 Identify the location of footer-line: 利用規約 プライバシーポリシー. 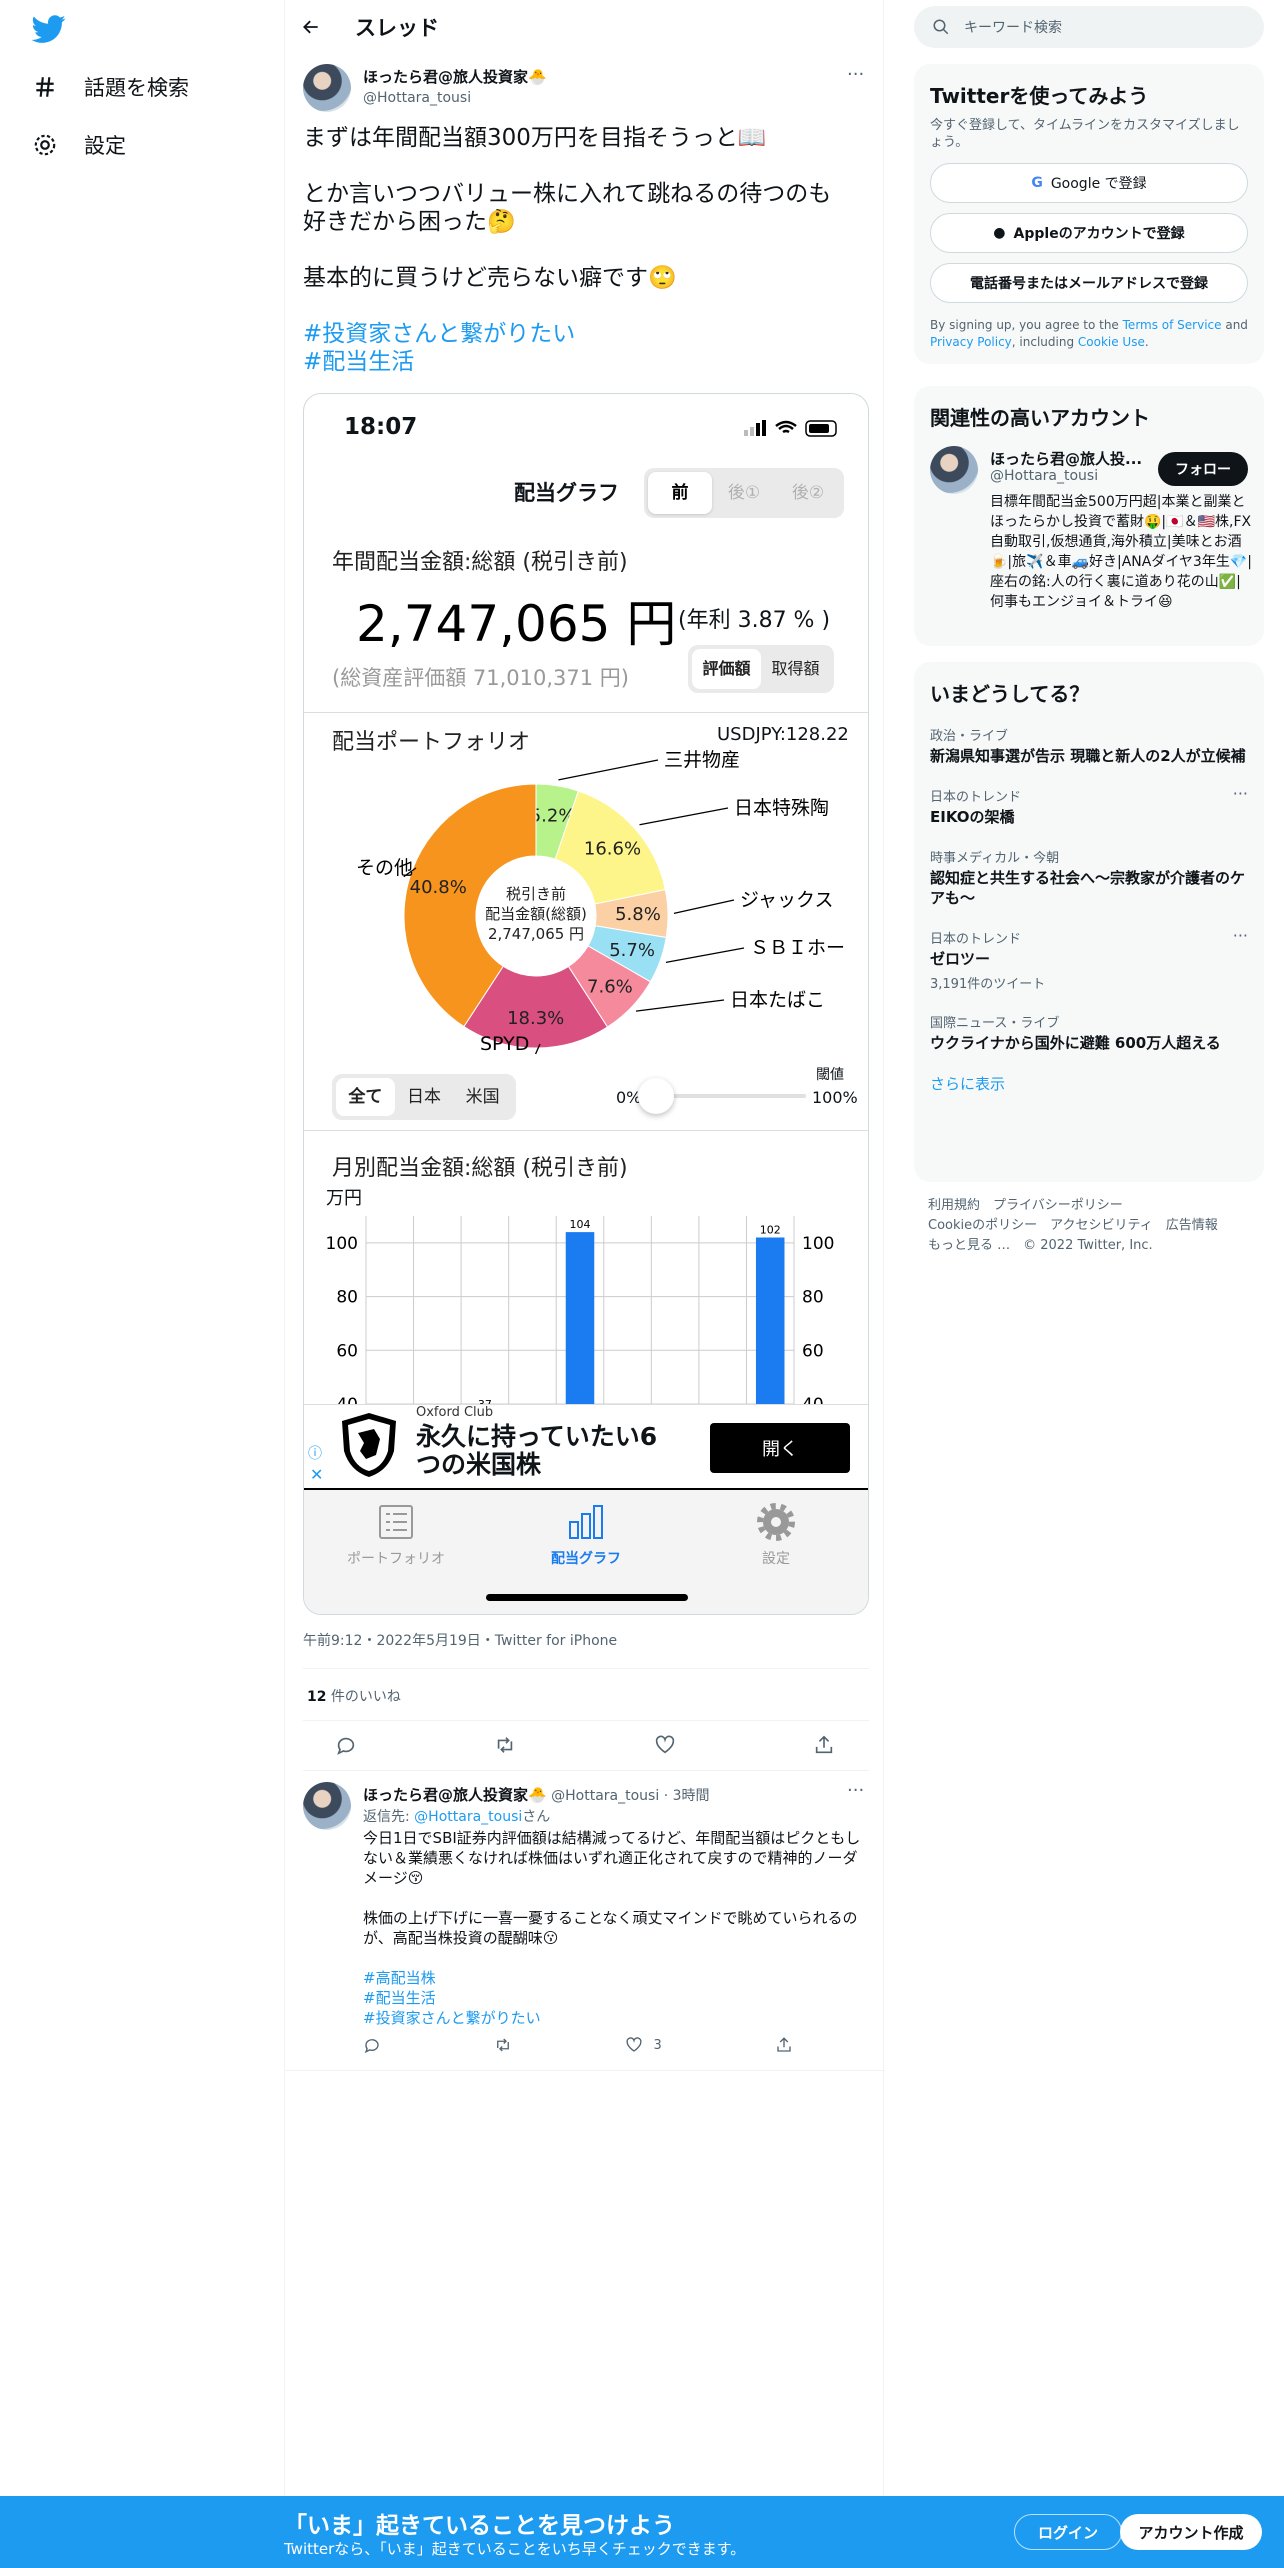
(1093, 1206).